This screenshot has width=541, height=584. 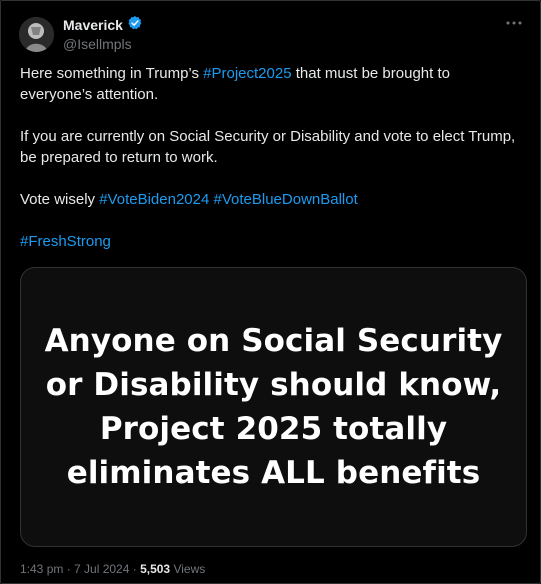 What do you see at coordinates (93, 25) in the screenshot?
I see `author-name: Maverick` at bounding box center [93, 25].